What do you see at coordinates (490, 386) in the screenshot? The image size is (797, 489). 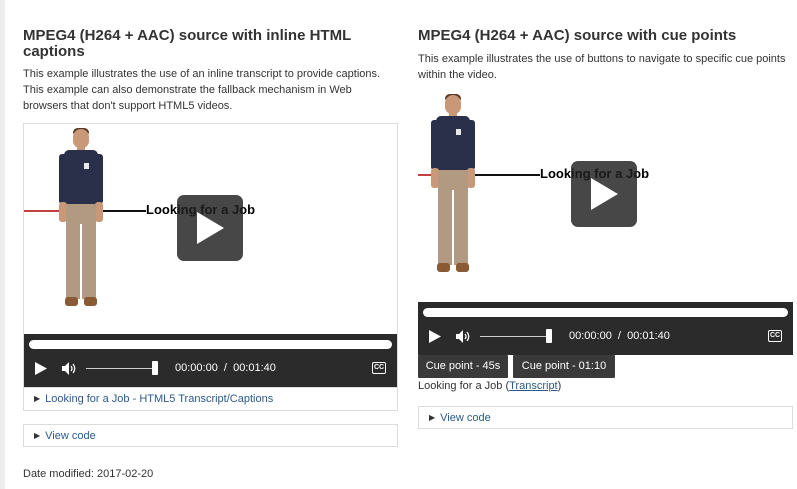 I see `video-caption-line: Looking for a Job (Transcript)` at bounding box center [490, 386].